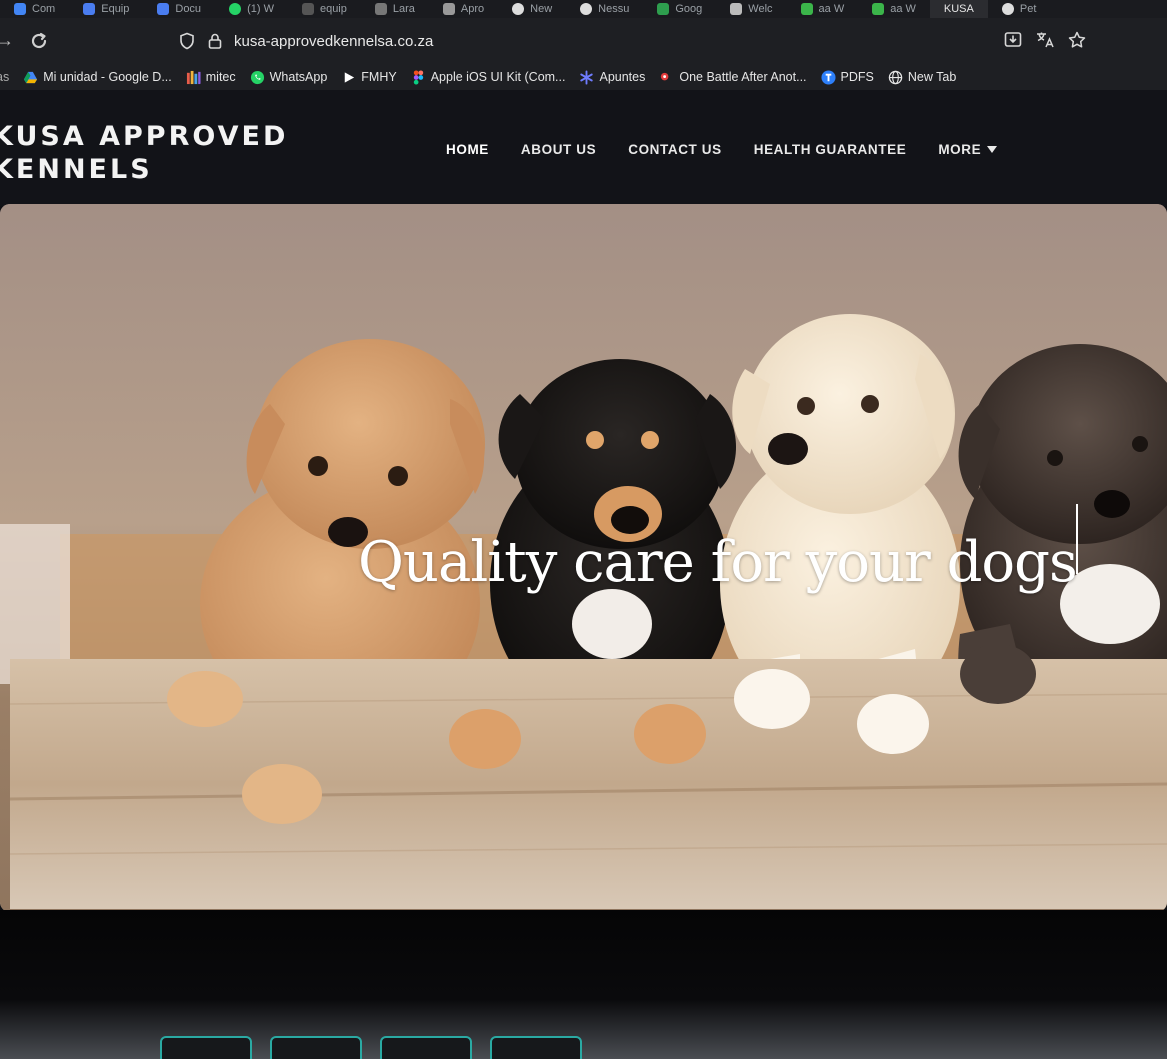  What do you see at coordinates (689, 9) in the screenshot?
I see `tab-label: Goog` at bounding box center [689, 9].